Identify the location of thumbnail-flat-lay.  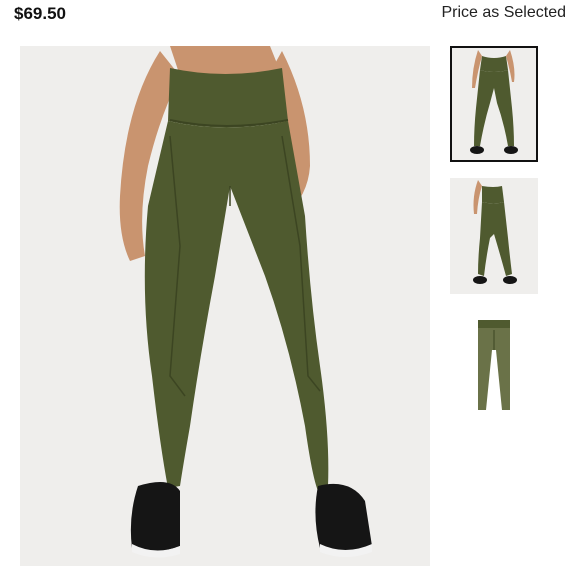
(494, 368).